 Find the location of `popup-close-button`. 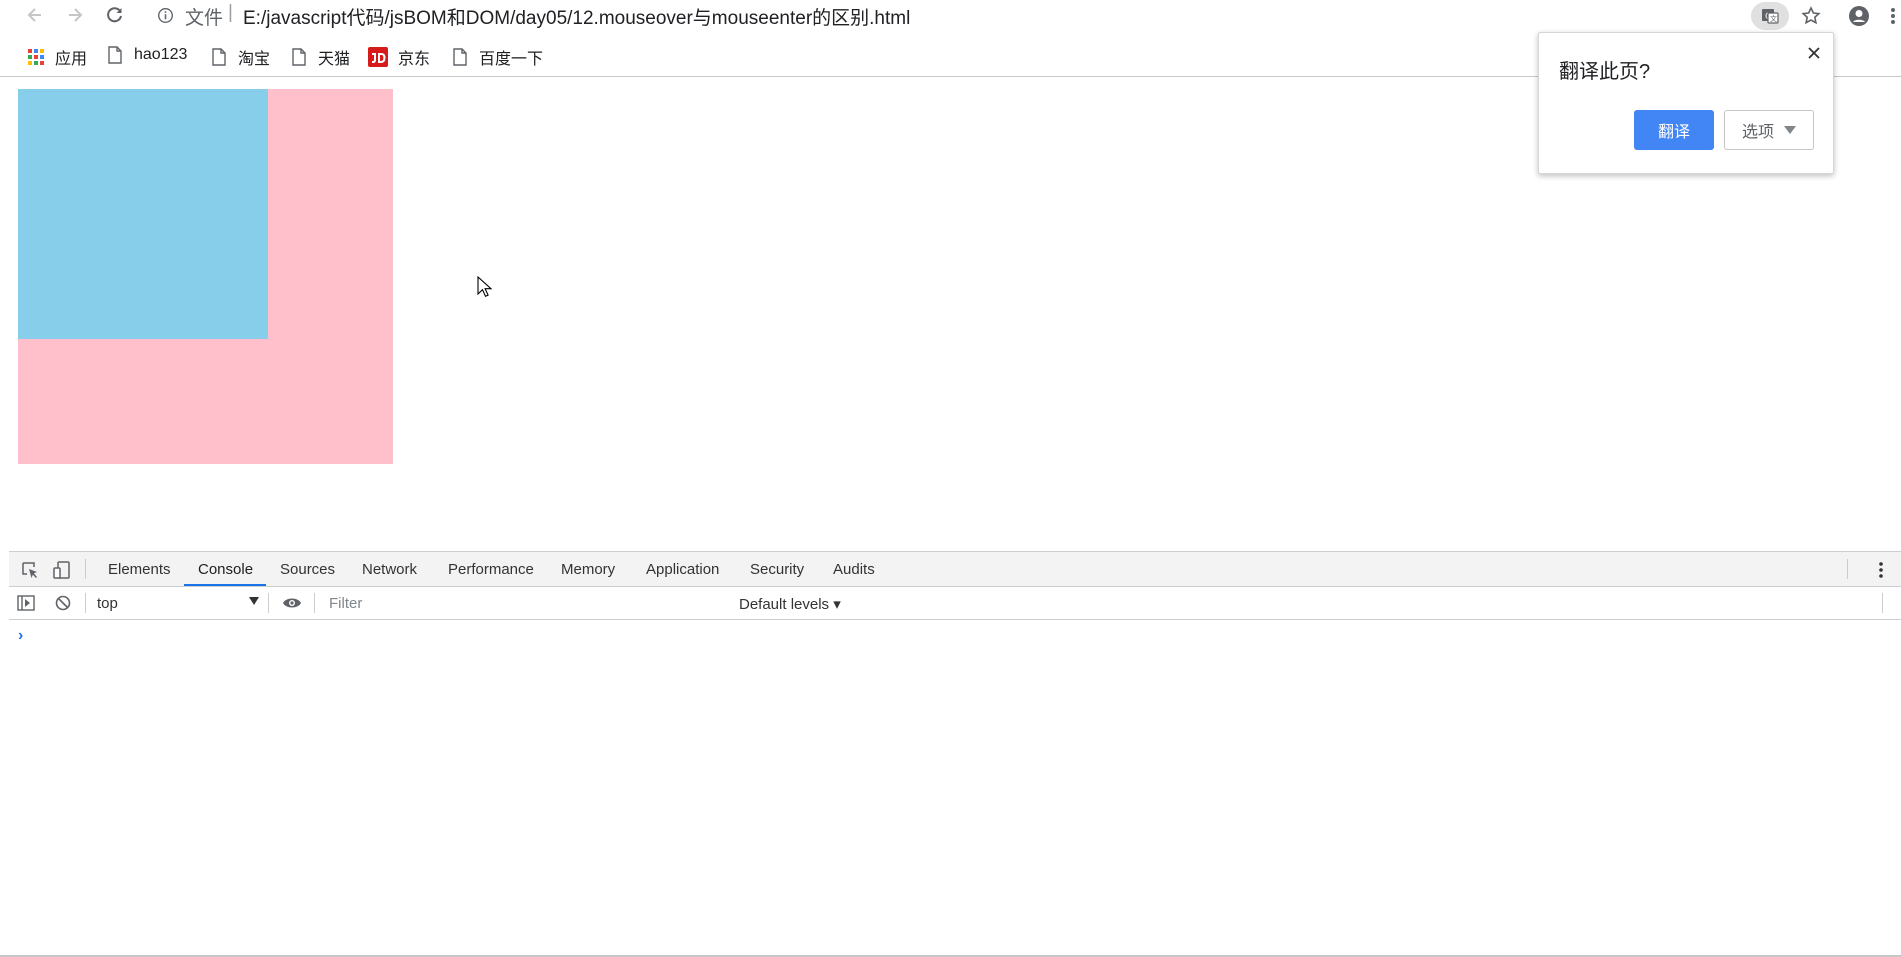

popup-close-button is located at coordinates (1814, 53).